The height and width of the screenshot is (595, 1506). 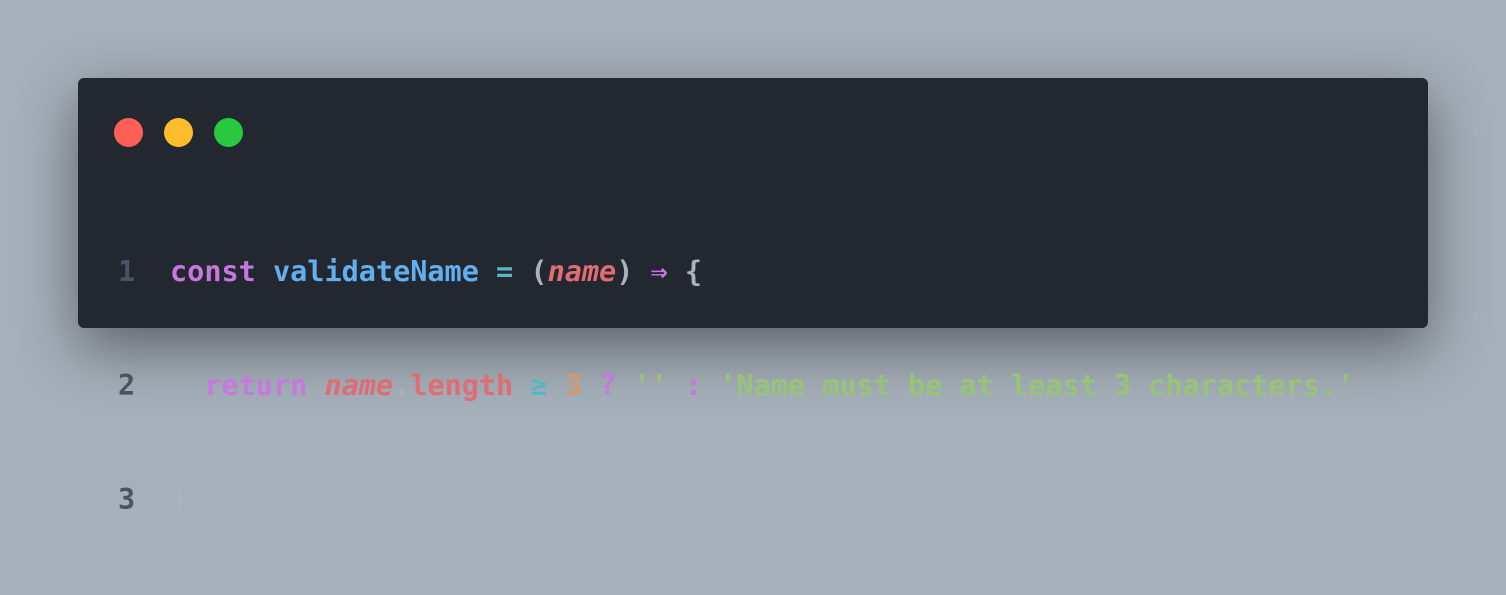 I want to click on code-line: 3}, so click(x=716, y=500).